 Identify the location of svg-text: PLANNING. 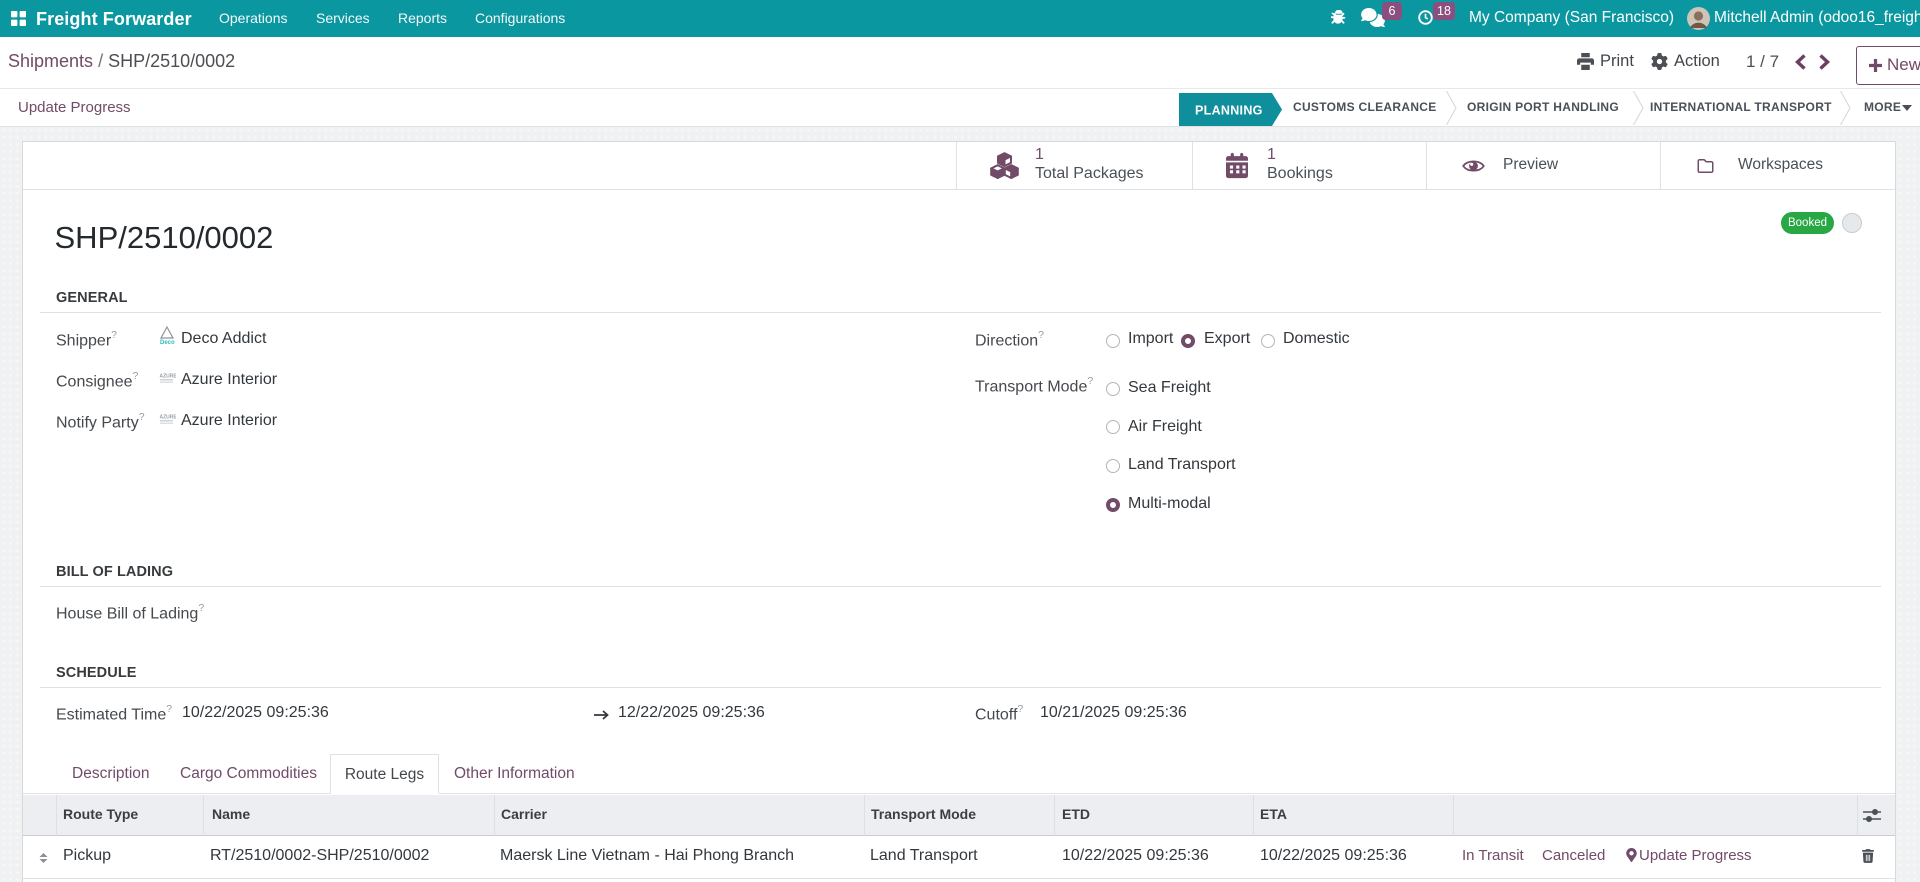
(1229, 111).